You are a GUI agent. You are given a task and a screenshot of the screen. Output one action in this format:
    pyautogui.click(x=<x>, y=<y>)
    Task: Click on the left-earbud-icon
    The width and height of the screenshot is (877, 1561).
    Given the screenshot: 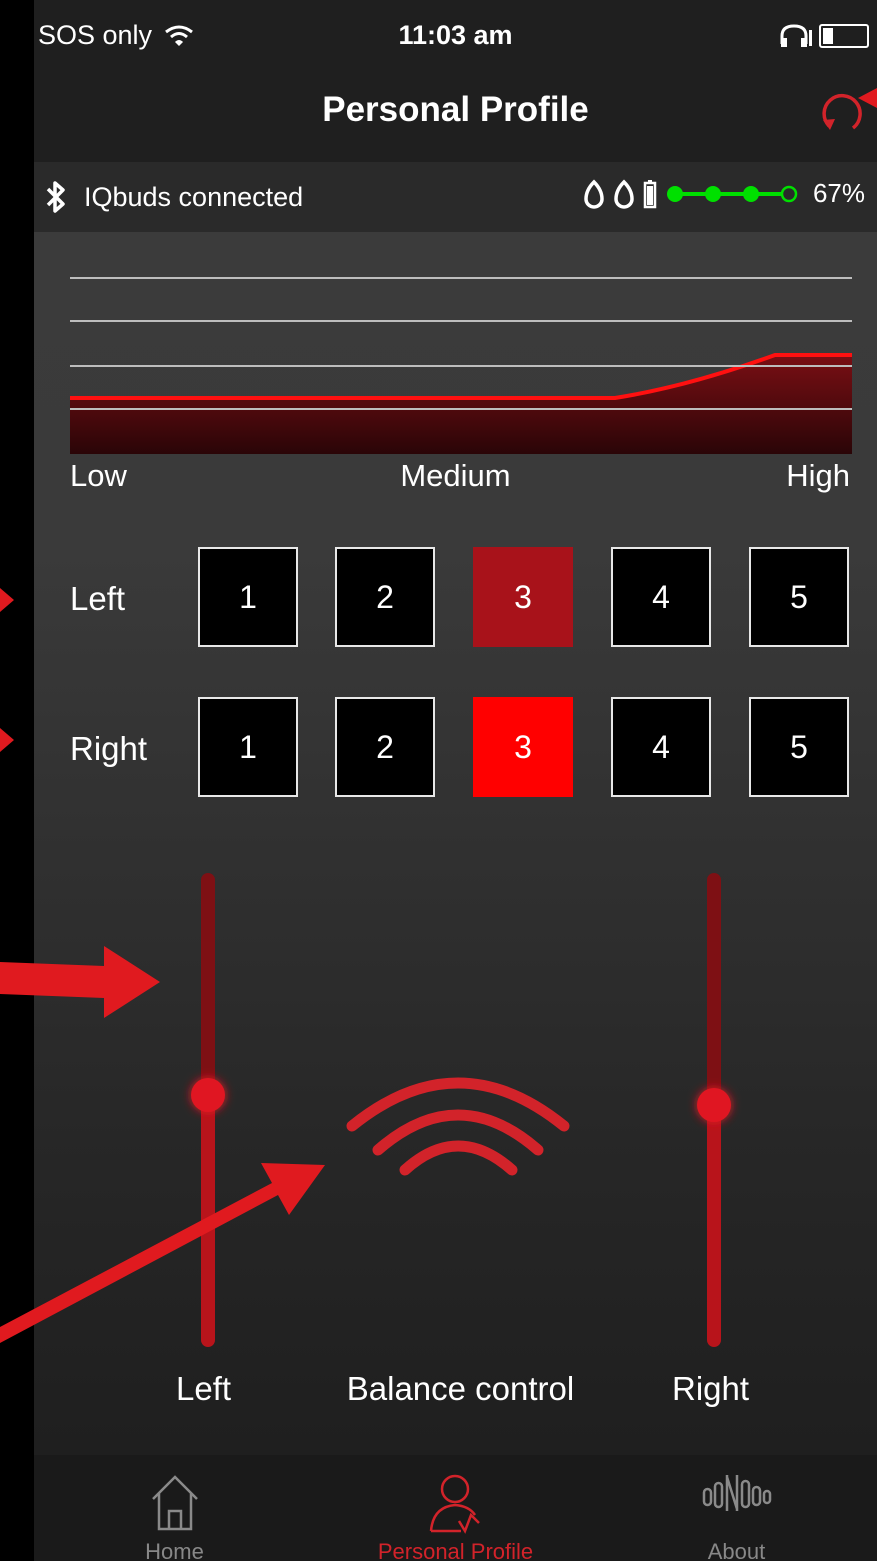 What is the action you would take?
    pyautogui.click(x=594, y=194)
    